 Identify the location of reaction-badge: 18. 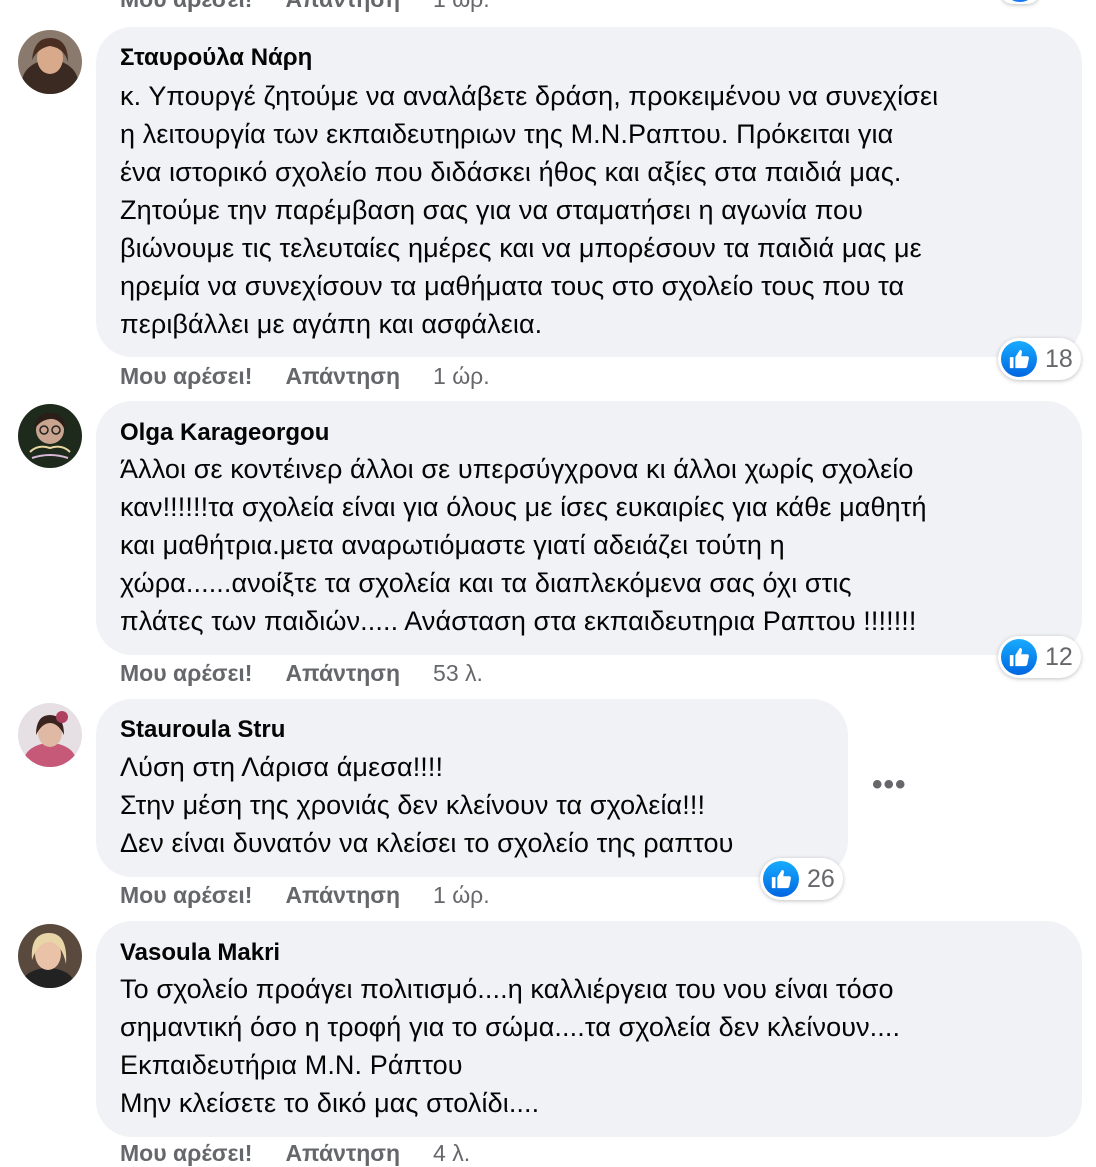
(1039, 359).